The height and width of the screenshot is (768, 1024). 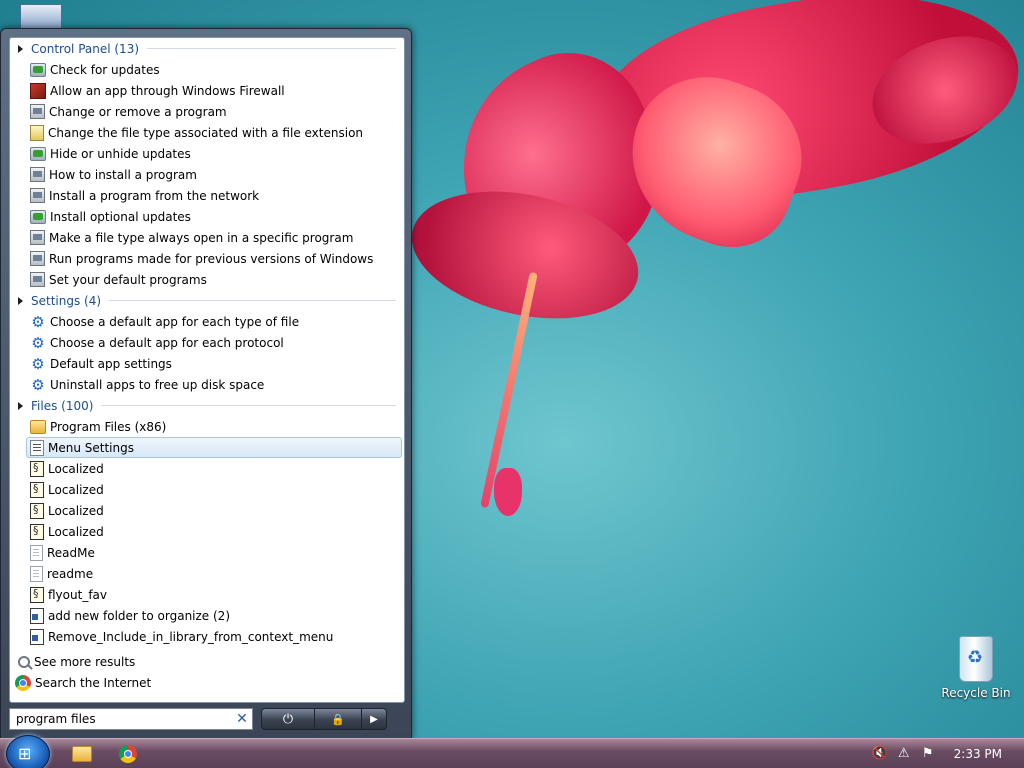 What do you see at coordinates (207, 573) in the screenshot?
I see `search-result-item: readme` at bounding box center [207, 573].